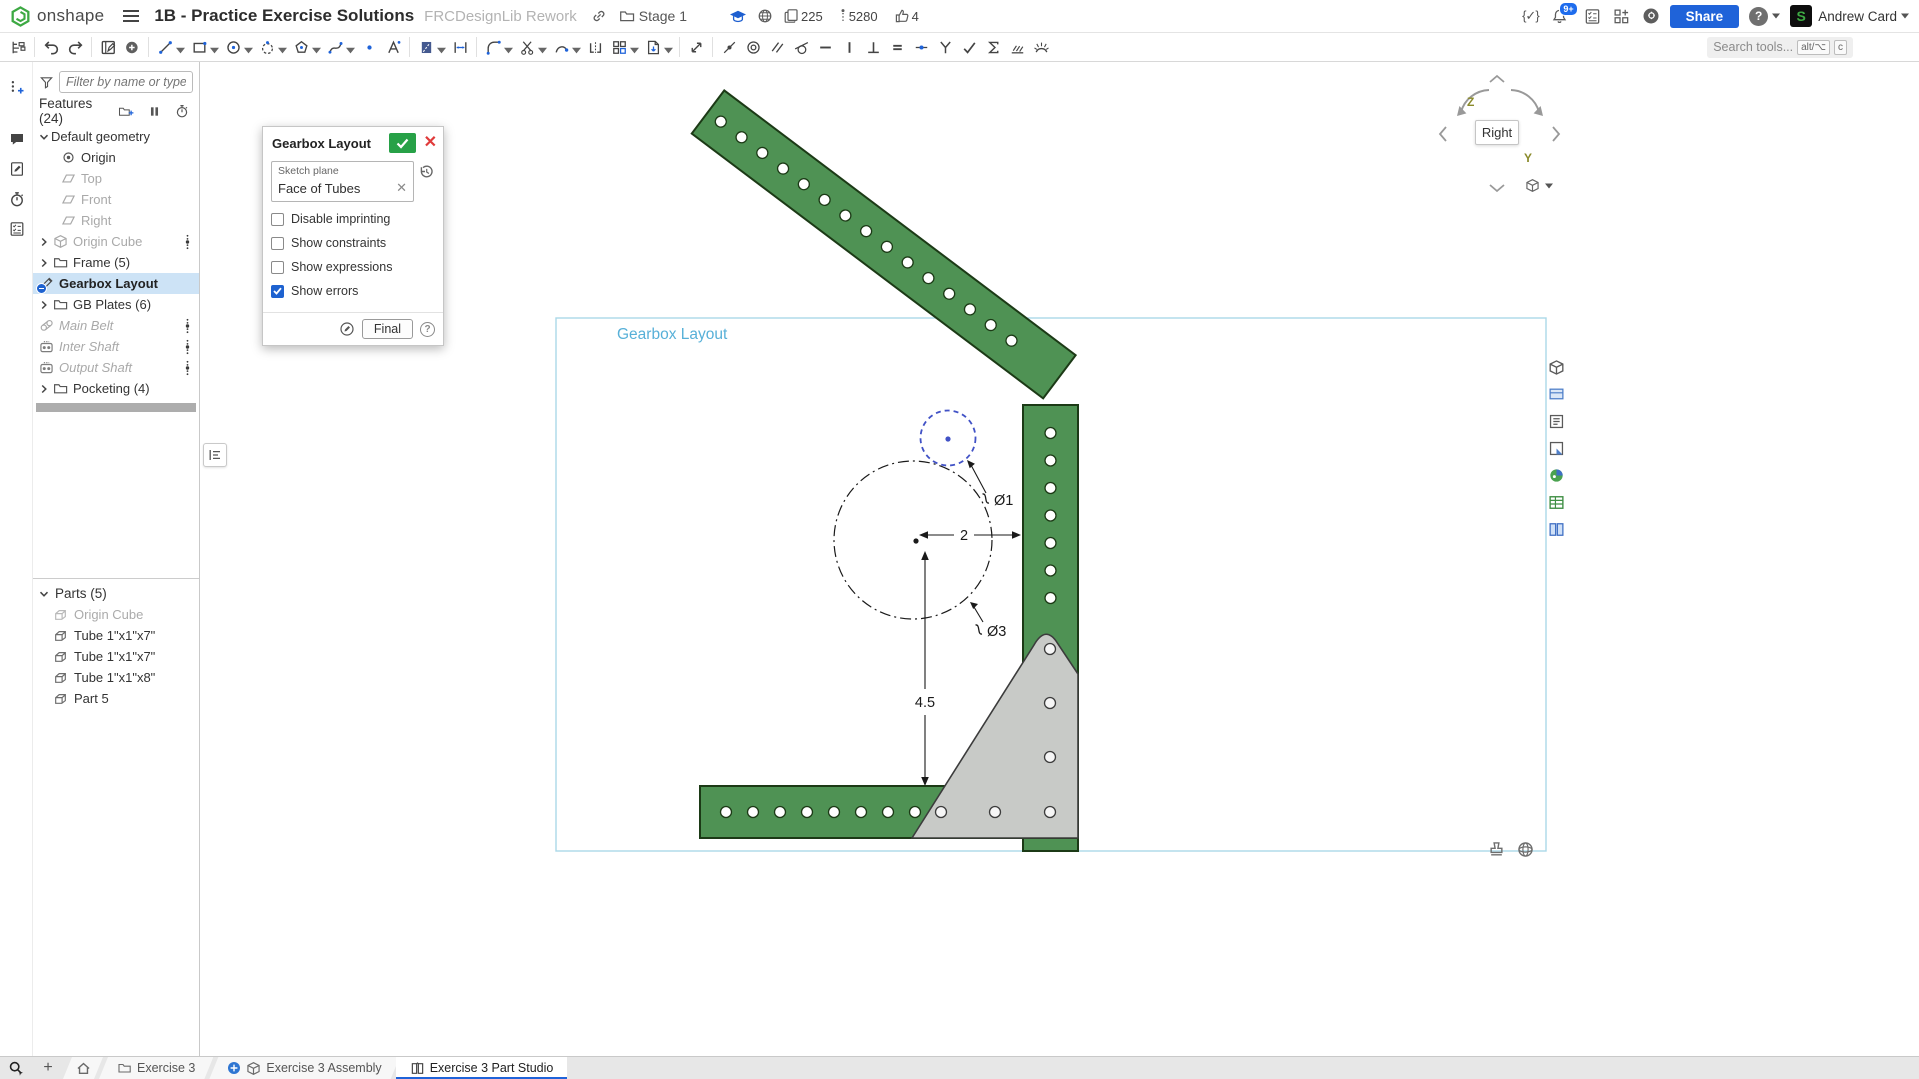  What do you see at coordinates (595, 47) in the screenshot?
I see `mirror-tool-button` at bounding box center [595, 47].